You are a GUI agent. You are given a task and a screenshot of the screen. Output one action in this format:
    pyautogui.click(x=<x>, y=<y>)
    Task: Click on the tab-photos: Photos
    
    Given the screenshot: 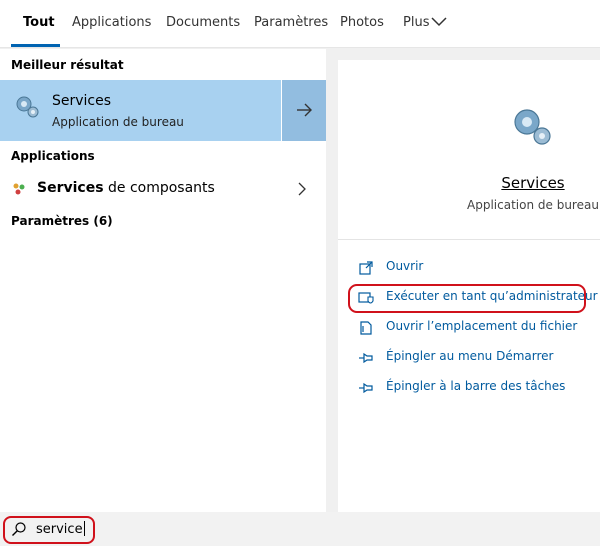 What is the action you would take?
    pyautogui.click(x=362, y=22)
    